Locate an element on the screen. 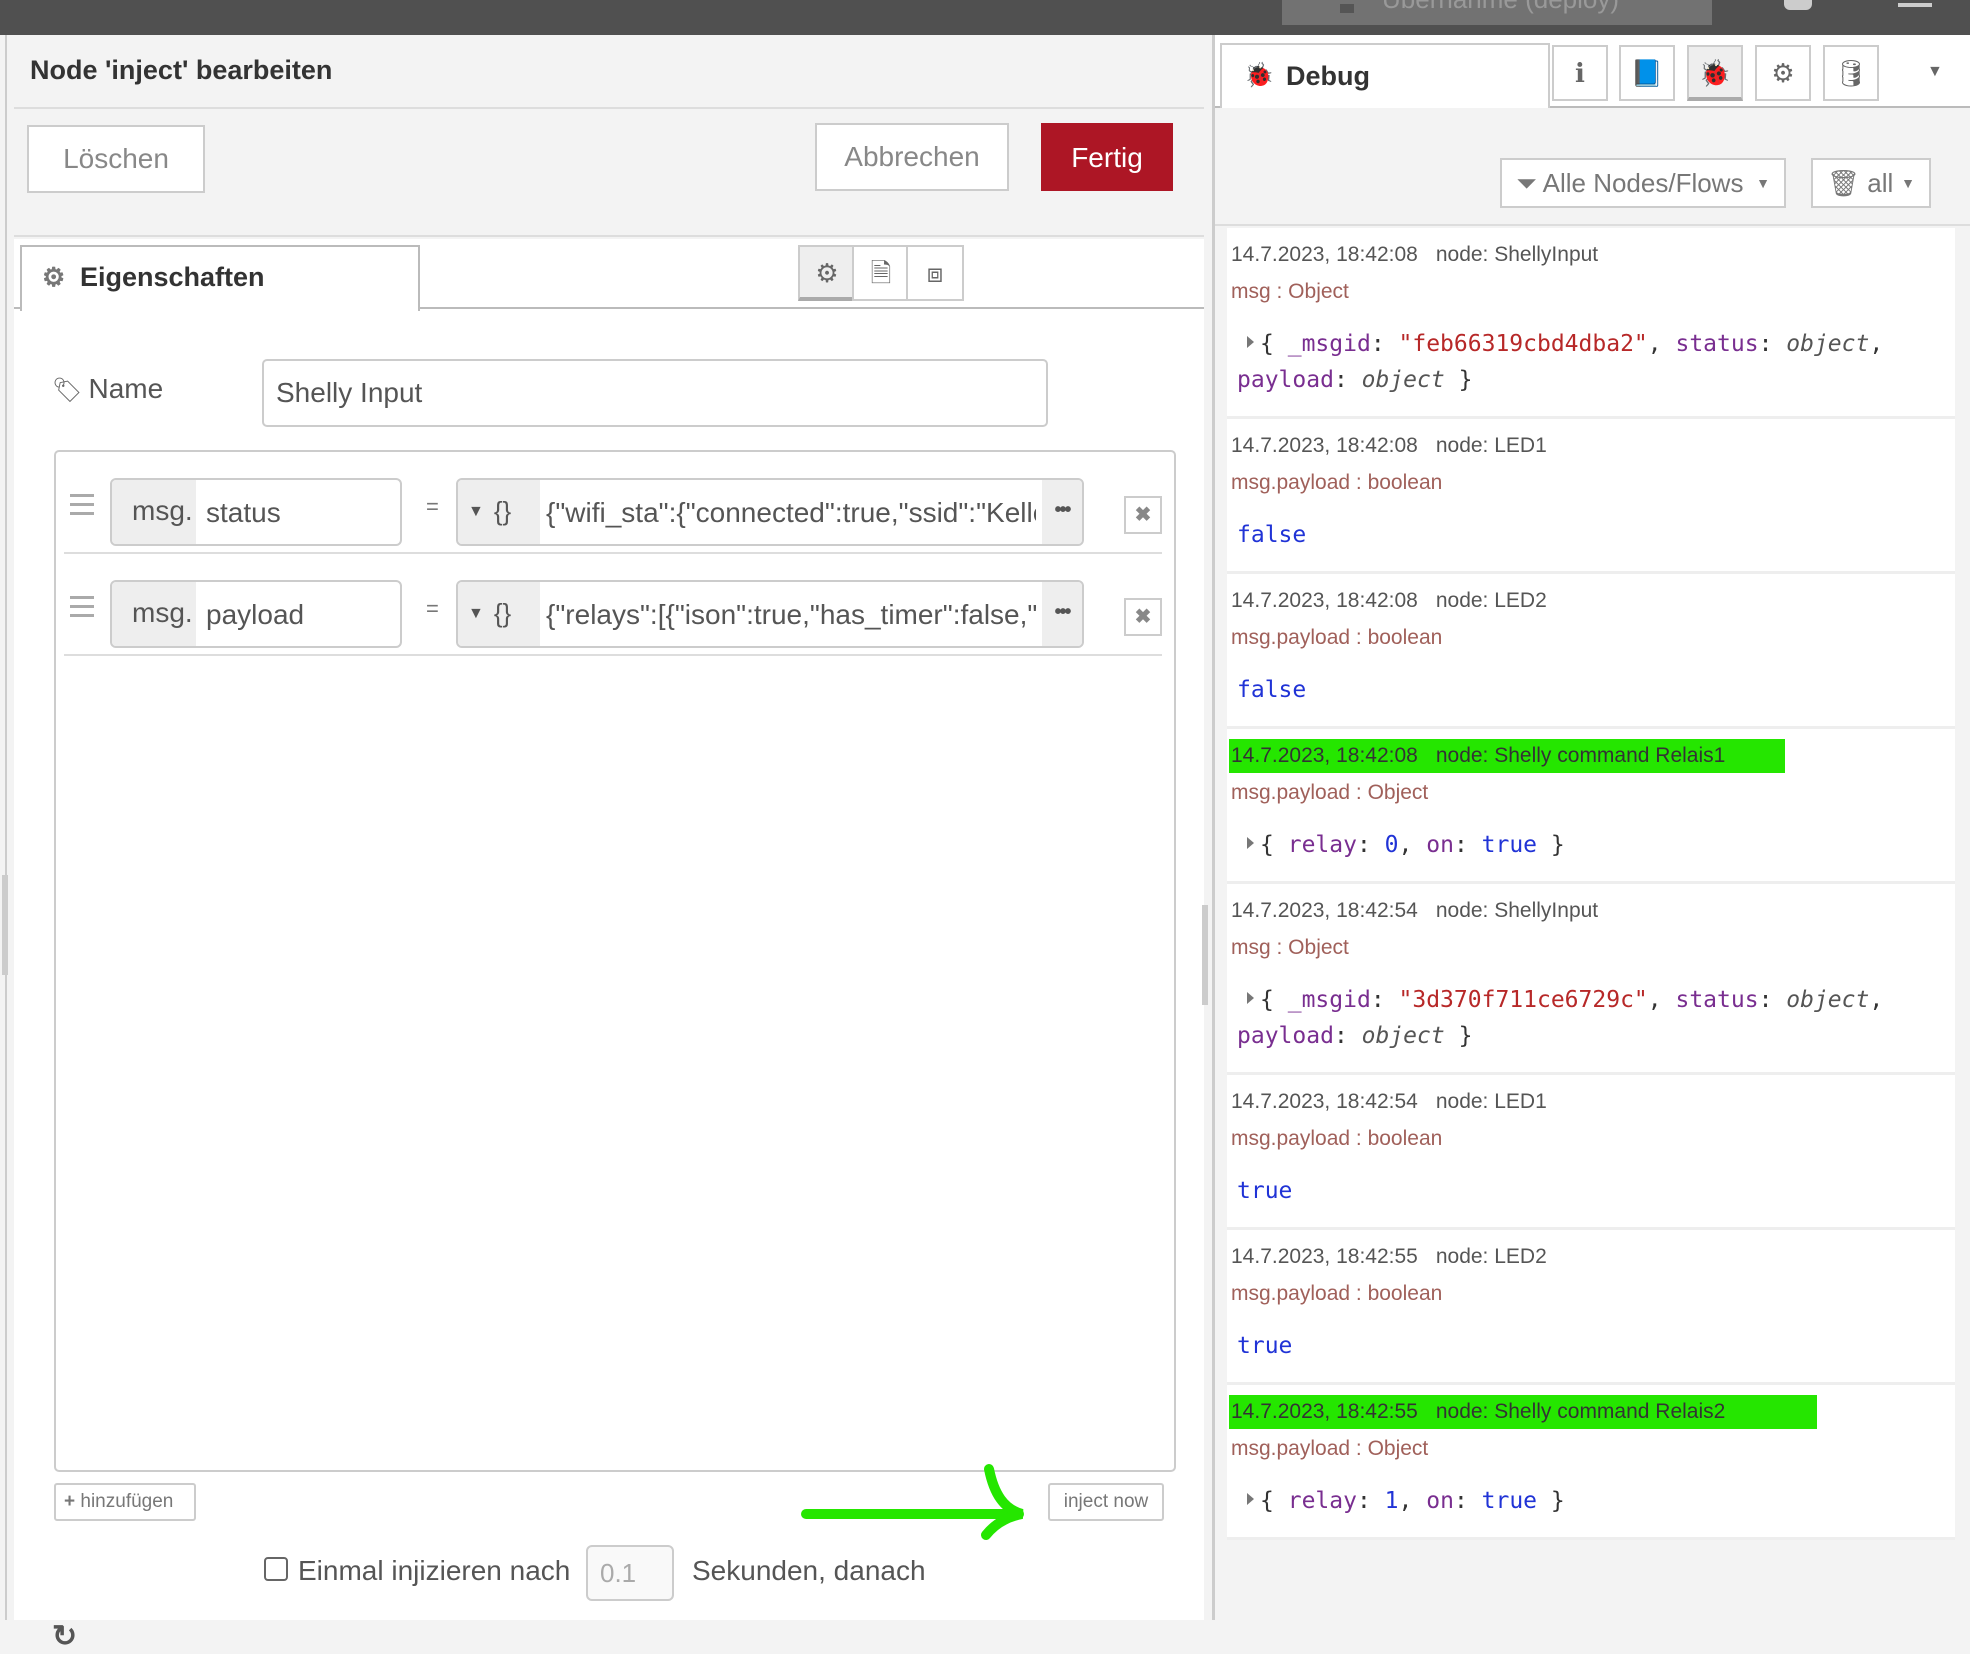 This screenshot has width=1970, height=1654. document-icon: 🗎 is located at coordinates (881, 273).